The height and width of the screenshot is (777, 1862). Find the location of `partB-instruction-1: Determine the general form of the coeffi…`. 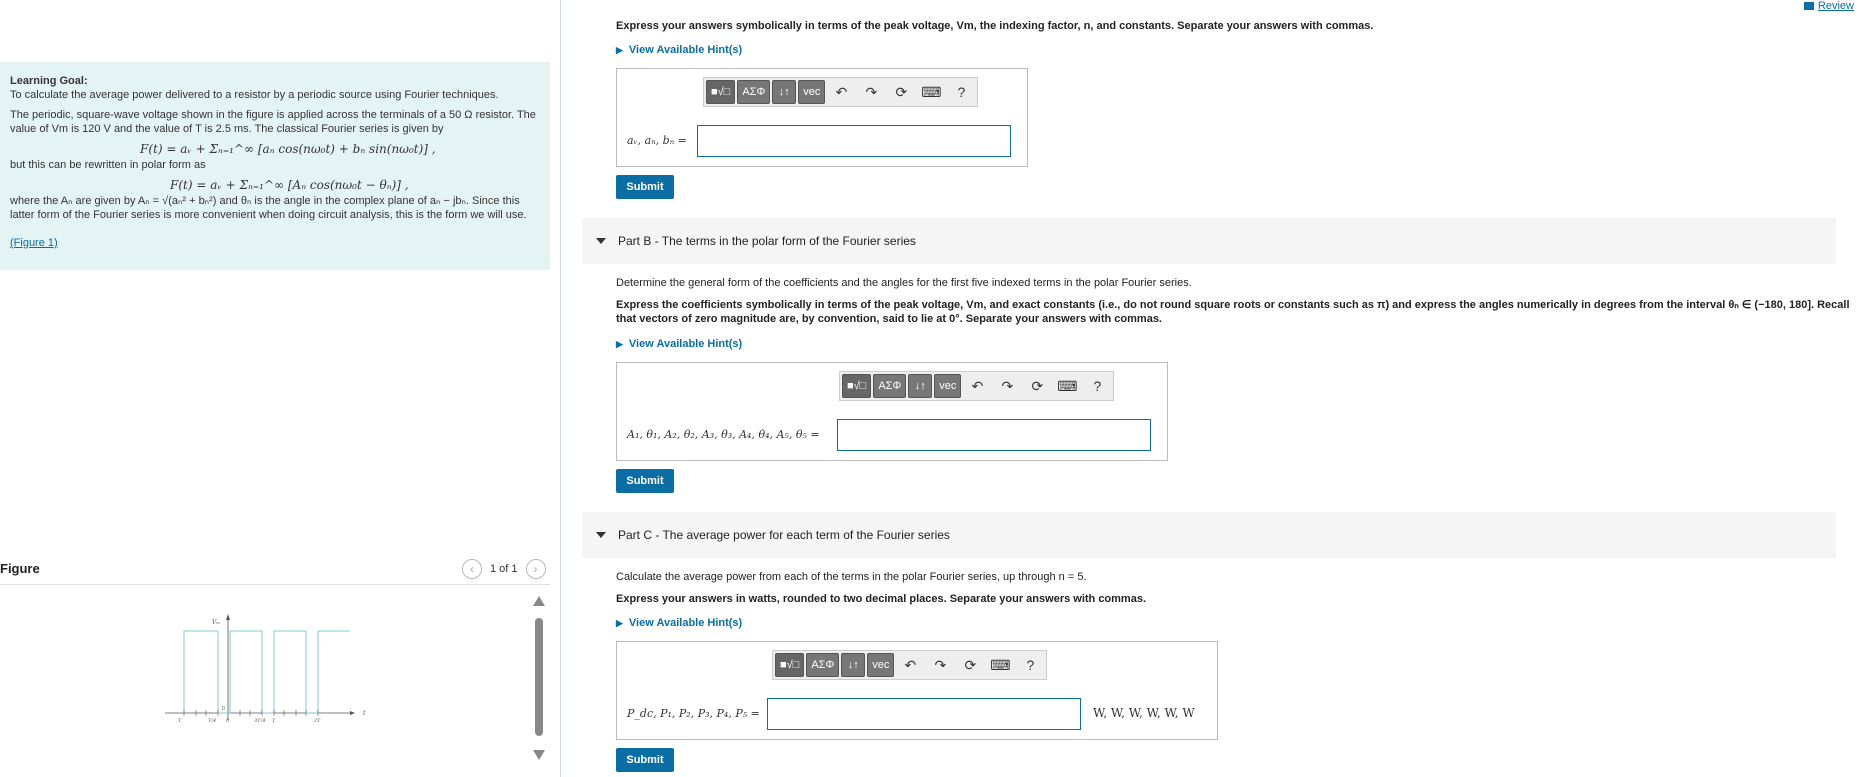

partB-instruction-1: Determine the general form of the coeffi… is located at coordinates (904, 283).